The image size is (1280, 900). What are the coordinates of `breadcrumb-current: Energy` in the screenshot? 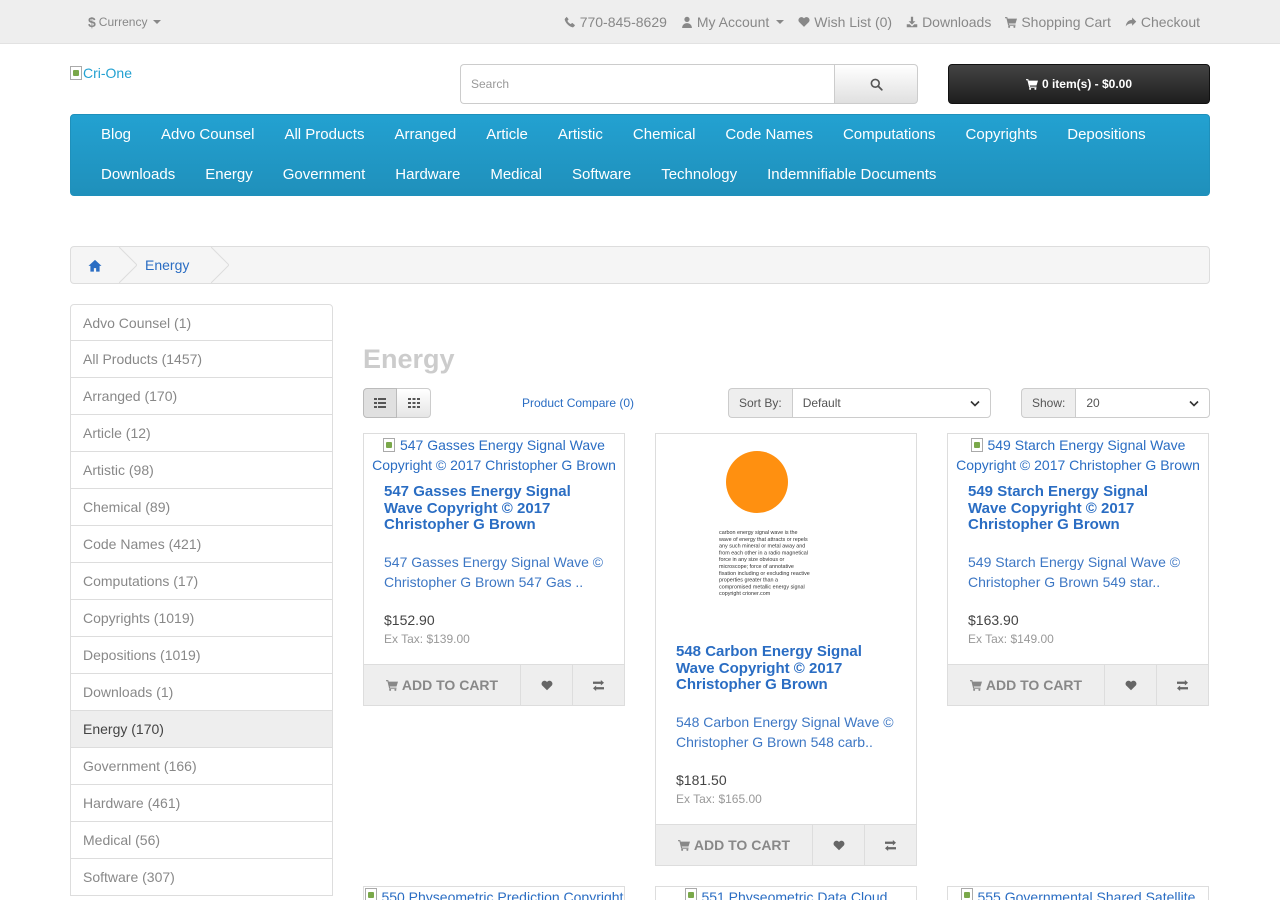 It's located at (163, 265).